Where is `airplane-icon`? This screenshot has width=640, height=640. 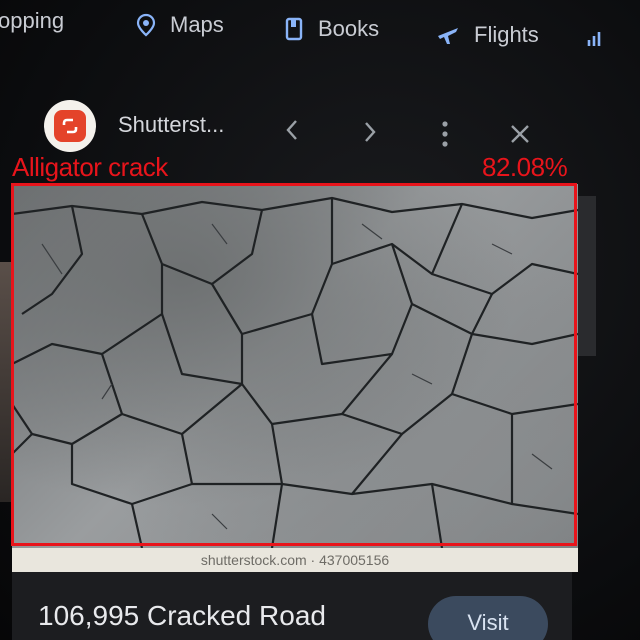 airplane-icon is located at coordinates (448, 35).